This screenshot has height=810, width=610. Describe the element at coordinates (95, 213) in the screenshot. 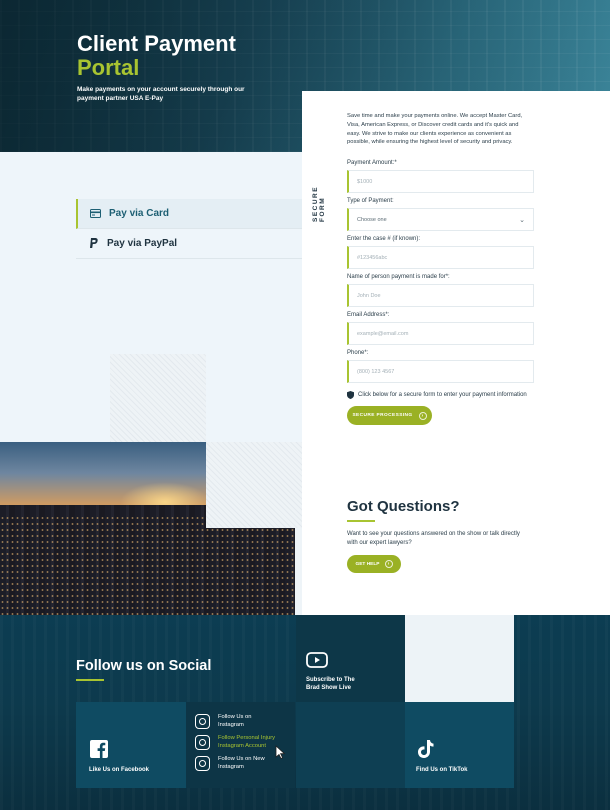

I see `credit-card-icon` at that location.